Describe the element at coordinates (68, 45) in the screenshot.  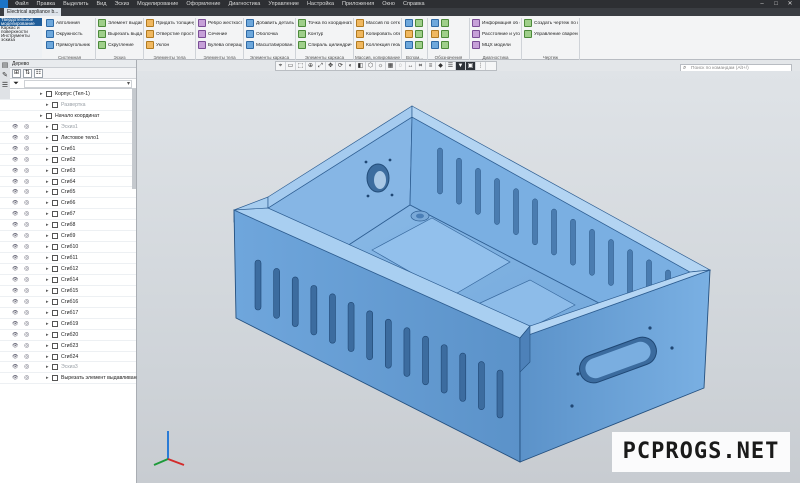
I see `ribbon-button: Прямоугольник` at that location.